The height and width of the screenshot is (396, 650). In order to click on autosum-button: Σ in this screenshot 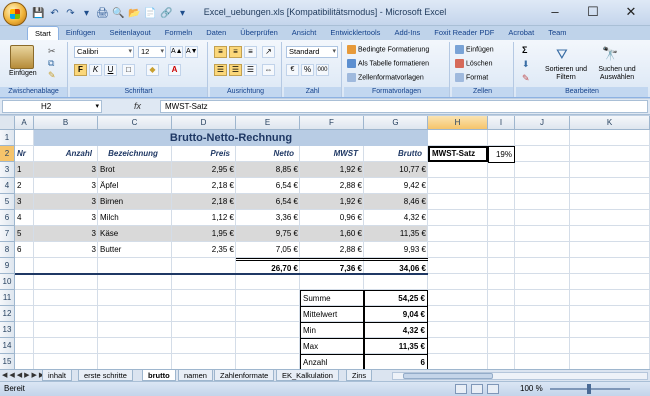, I will do `click(524, 50)`.